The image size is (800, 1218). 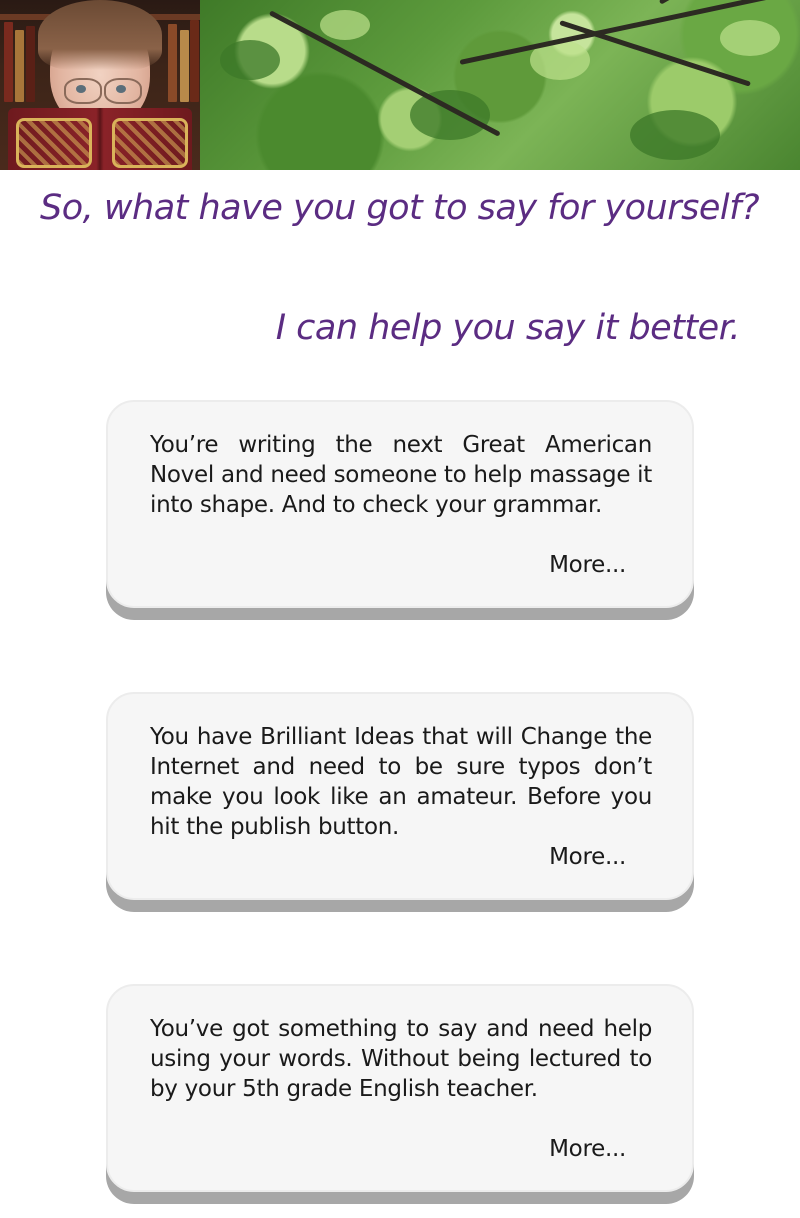 What do you see at coordinates (384, 73) in the screenshot?
I see `branch` at bounding box center [384, 73].